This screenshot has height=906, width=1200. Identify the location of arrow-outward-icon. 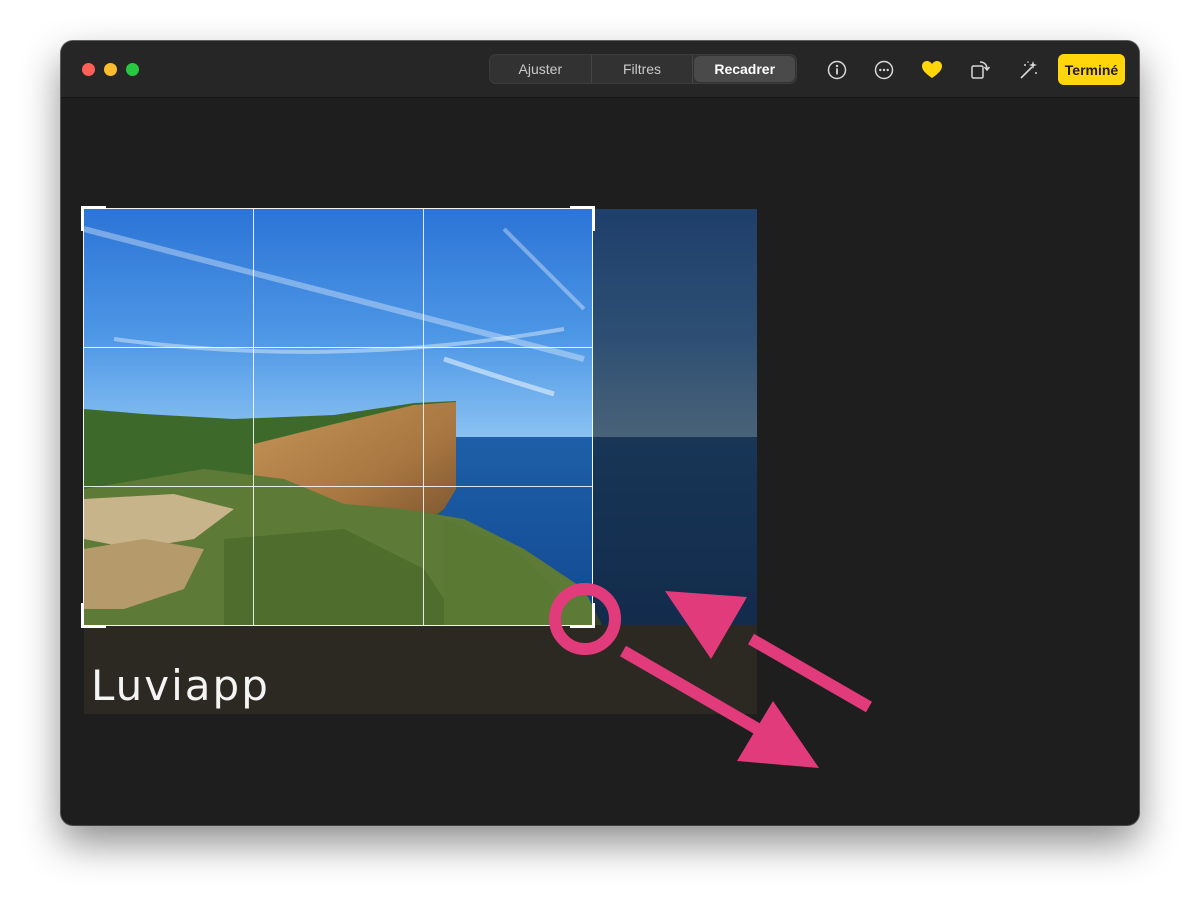
(719, 706).